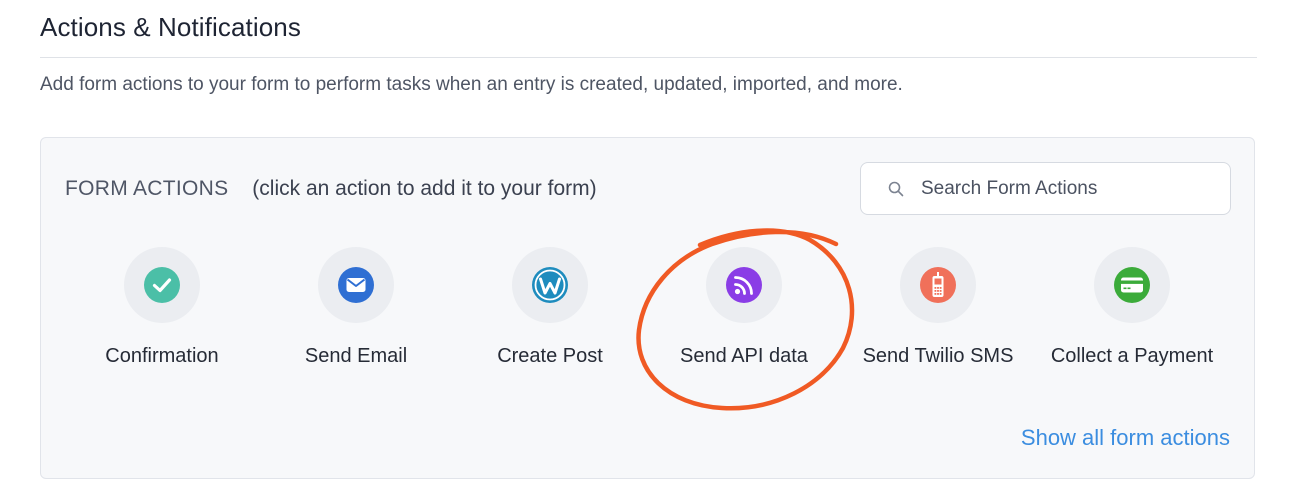  I want to click on action-send-email: Send Email, so click(356, 312).